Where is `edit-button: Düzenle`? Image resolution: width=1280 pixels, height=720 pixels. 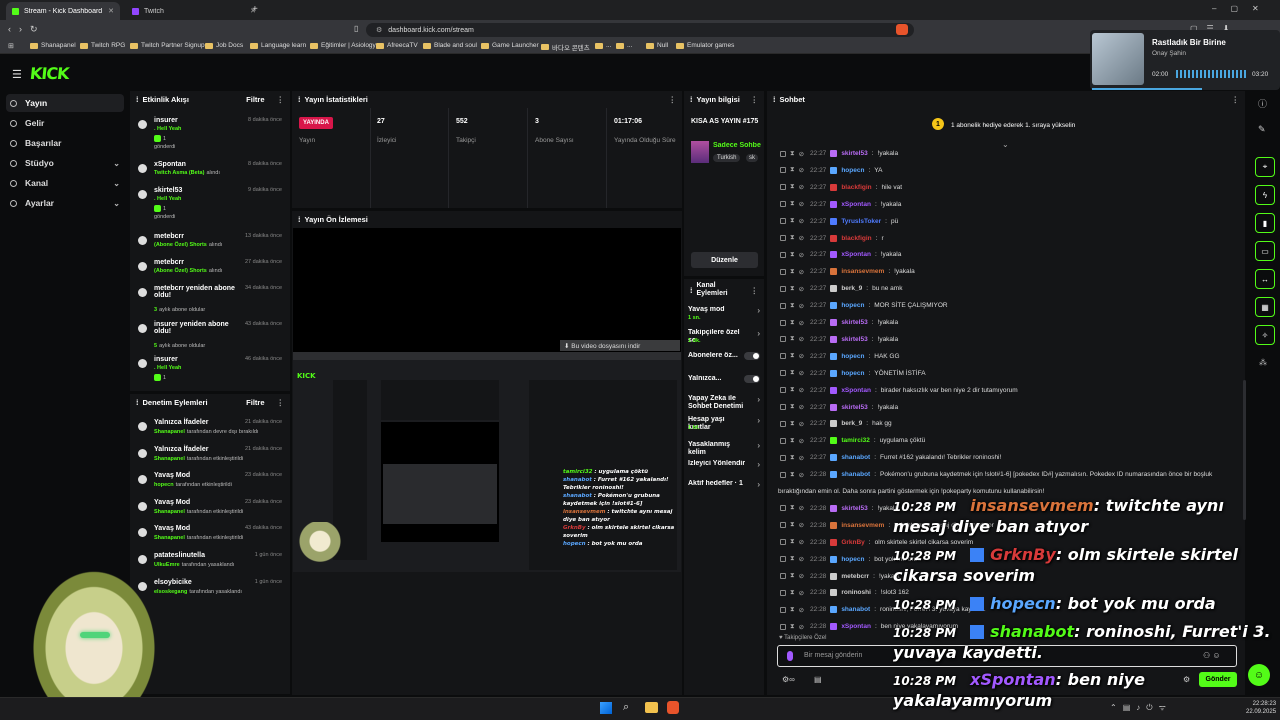 edit-button: Düzenle is located at coordinates (724, 260).